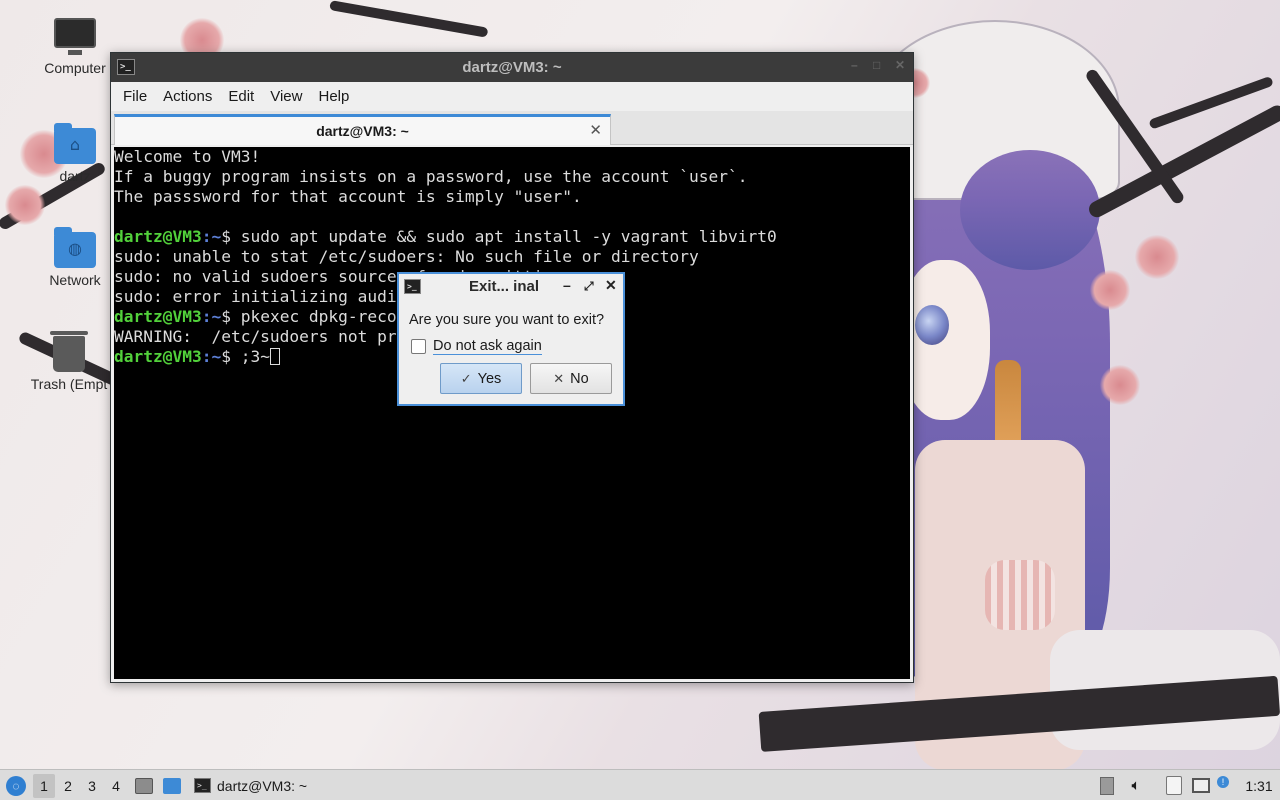 The width and height of the screenshot is (1280, 800). I want to click on volume-icon: 🔈︎, so click(1136, 785).